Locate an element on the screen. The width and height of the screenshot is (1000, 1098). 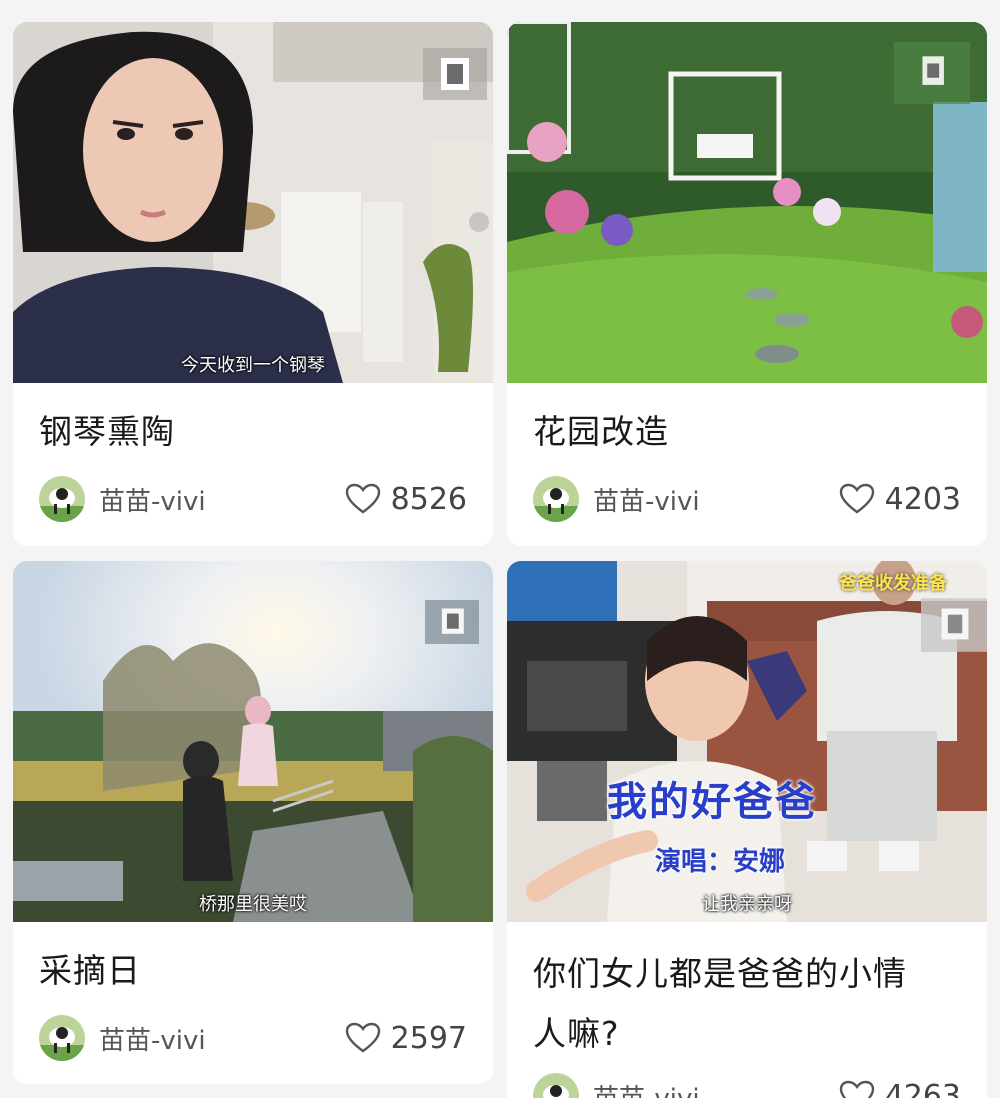
card-title-line-2: 人嘛? is located at coordinates (576, 1033).